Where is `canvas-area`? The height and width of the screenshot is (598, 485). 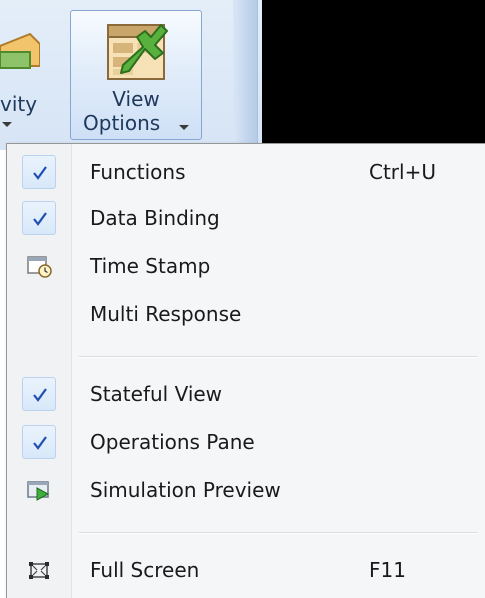 canvas-area is located at coordinates (373, 75).